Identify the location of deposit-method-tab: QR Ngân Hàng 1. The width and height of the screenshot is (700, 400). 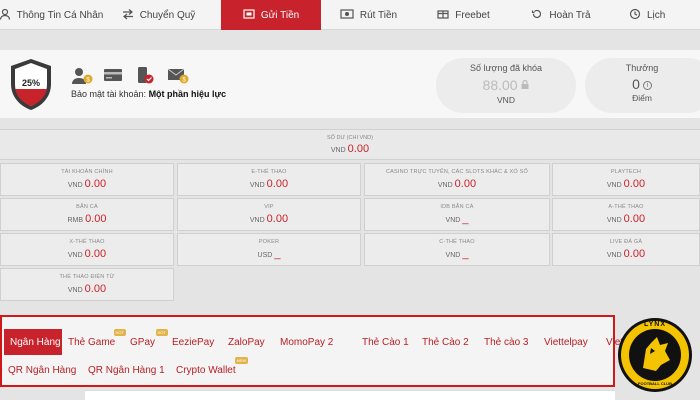
(126, 370).